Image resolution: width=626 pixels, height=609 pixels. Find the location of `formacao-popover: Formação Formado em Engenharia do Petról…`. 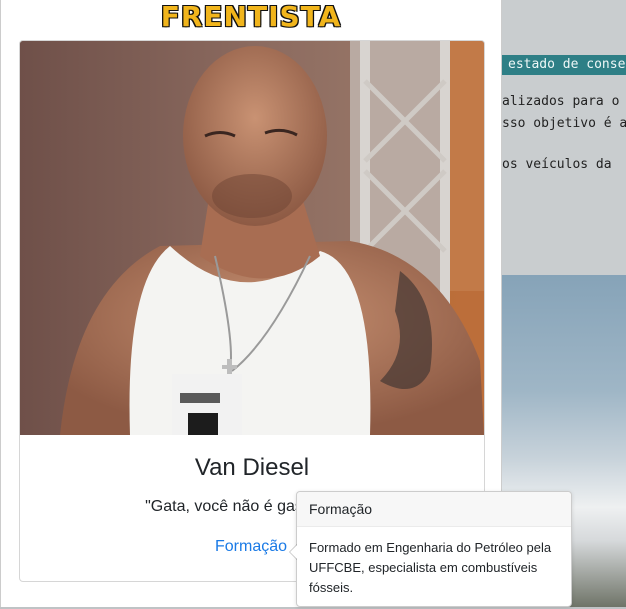

formacao-popover: Formação Formado em Engenharia do Petról… is located at coordinates (430, 549).